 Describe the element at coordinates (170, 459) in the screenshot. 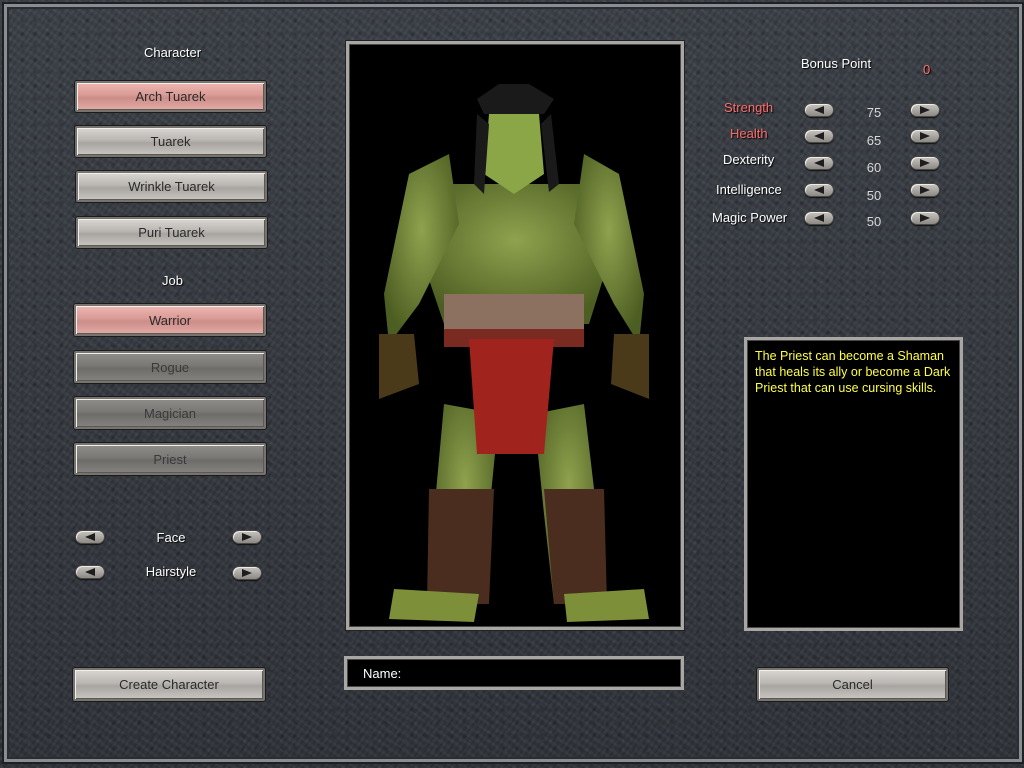

I see `job-option-priest: Priest` at that location.